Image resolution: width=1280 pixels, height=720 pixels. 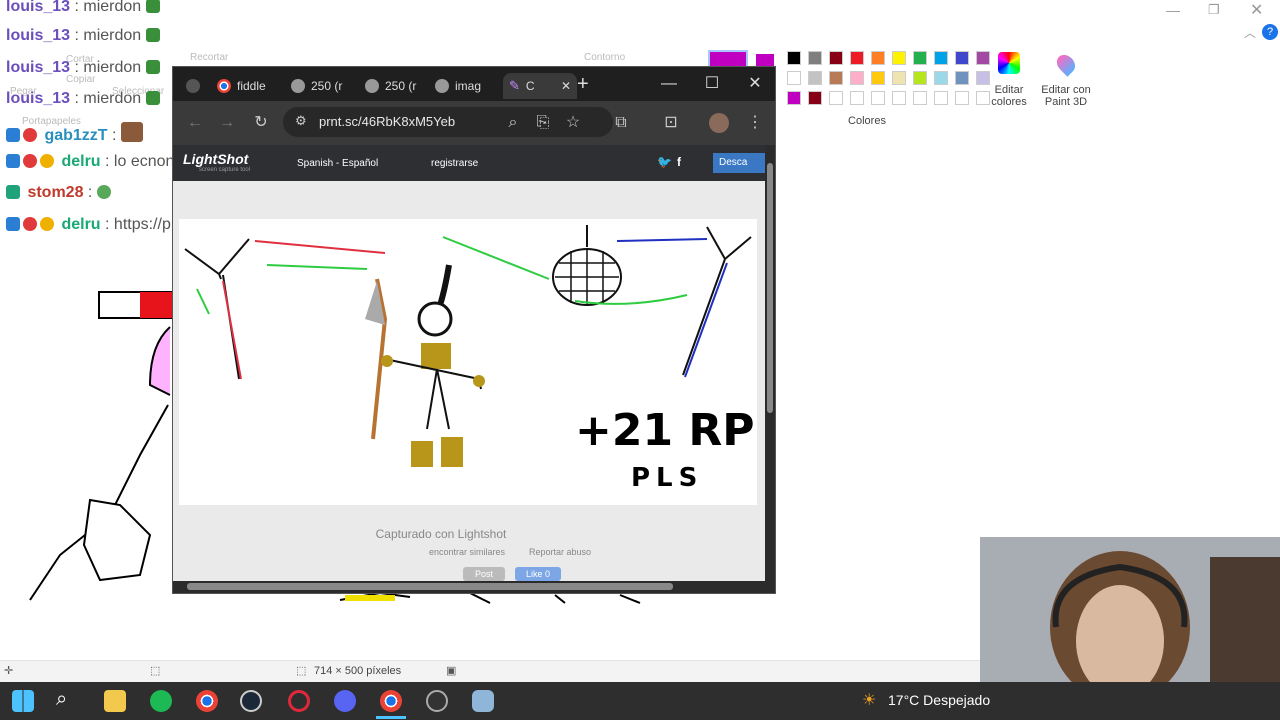 What do you see at coordinates (1066, 64) in the screenshot?
I see `paint3d-icon` at bounding box center [1066, 64].